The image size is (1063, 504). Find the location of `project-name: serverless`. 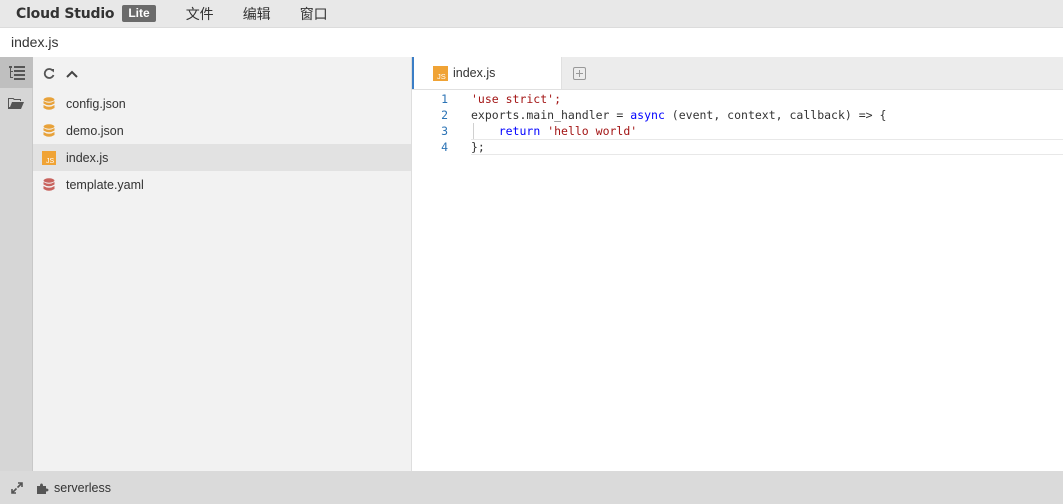

project-name: serverless is located at coordinates (82, 487).